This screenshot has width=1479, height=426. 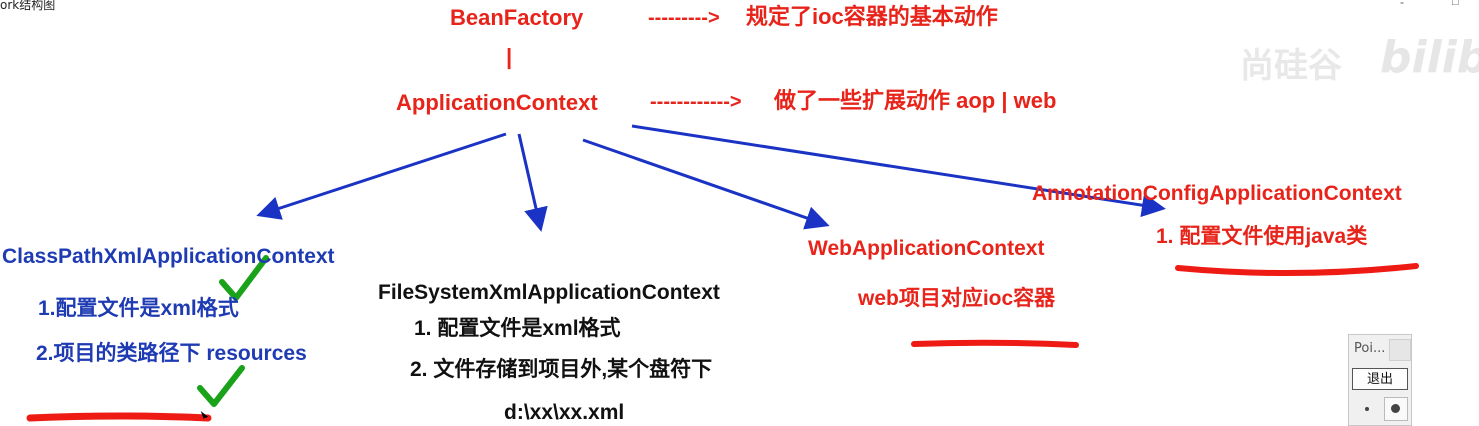 I want to click on application-context-label: ApplicationContext, so click(x=497, y=102).